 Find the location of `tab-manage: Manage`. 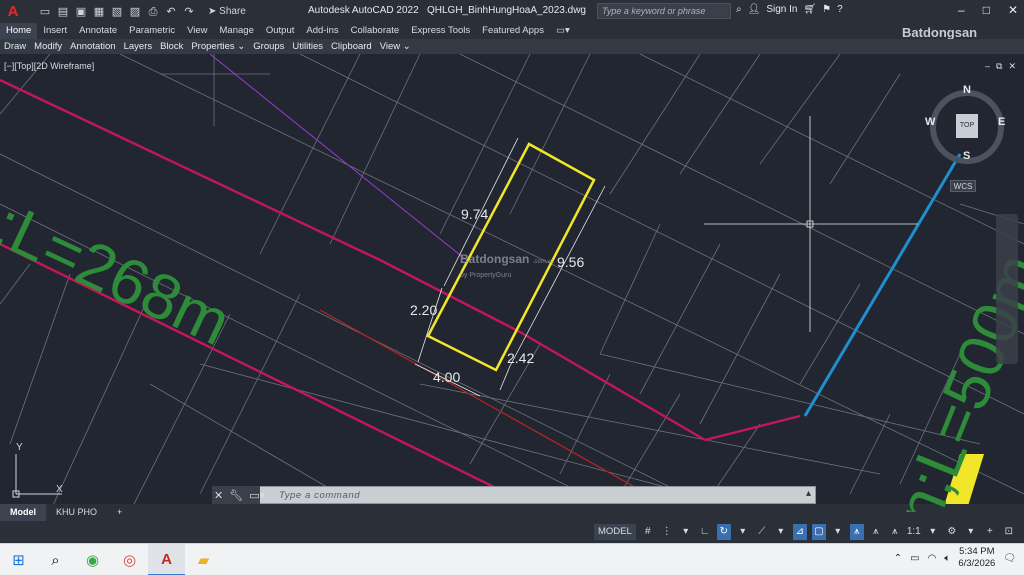

tab-manage: Manage is located at coordinates (237, 31).